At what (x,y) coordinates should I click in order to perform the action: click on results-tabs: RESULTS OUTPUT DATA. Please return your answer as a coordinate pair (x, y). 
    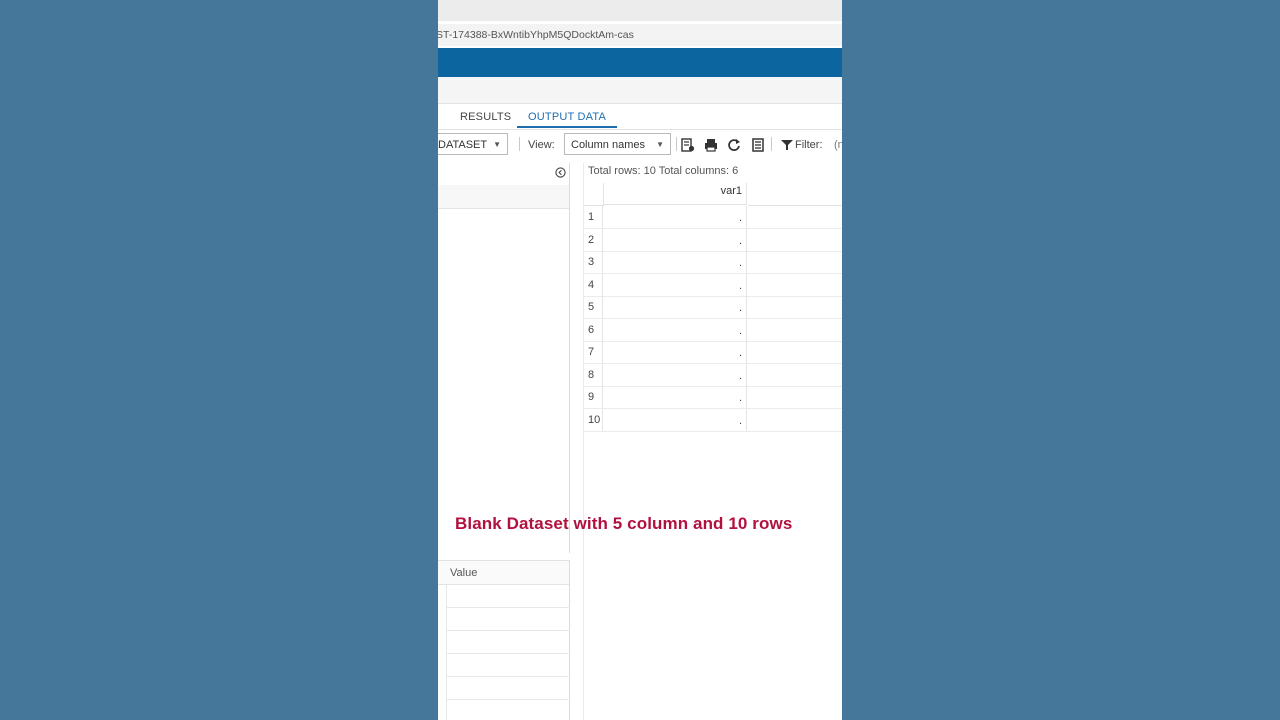
    Looking at the image, I should click on (640, 117).